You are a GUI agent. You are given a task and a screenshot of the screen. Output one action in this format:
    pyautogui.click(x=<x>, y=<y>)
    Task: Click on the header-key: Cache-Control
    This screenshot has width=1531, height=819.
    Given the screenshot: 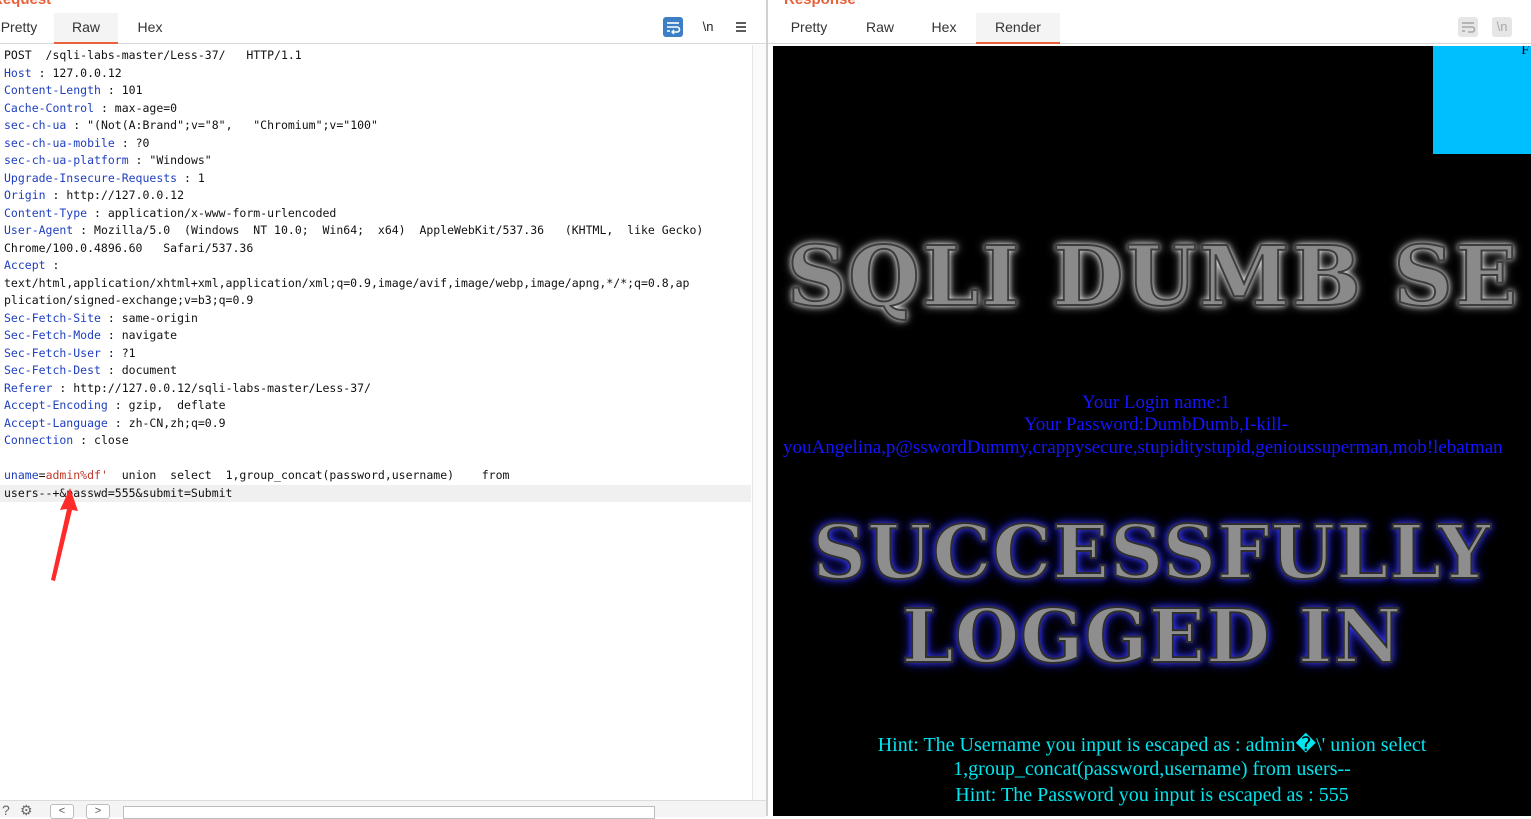 What is the action you would take?
    pyautogui.click(x=49, y=107)
    